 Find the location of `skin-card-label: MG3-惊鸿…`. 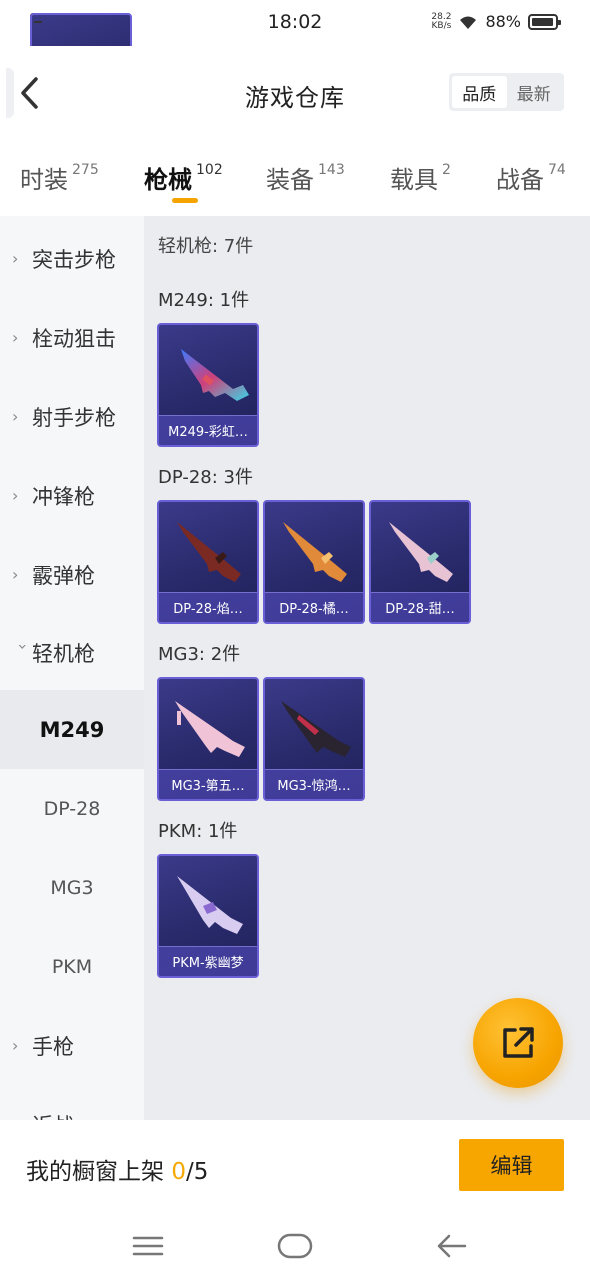

skin-card-label: MG3-惊鸿… is located at coordinates (314, 784).